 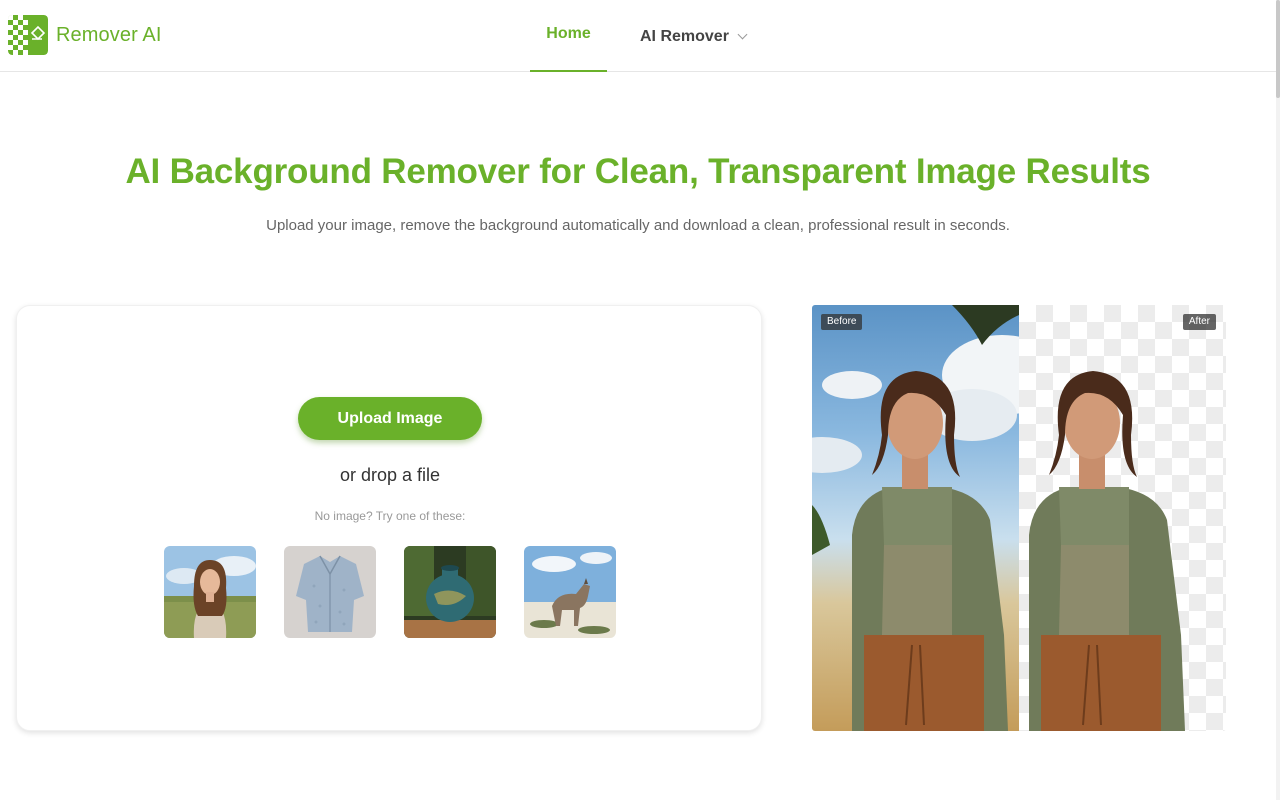 What do you see at coordinates (330, 592) in the screenshot?
I see `sample-shirt` at bounding box center [330, 592].